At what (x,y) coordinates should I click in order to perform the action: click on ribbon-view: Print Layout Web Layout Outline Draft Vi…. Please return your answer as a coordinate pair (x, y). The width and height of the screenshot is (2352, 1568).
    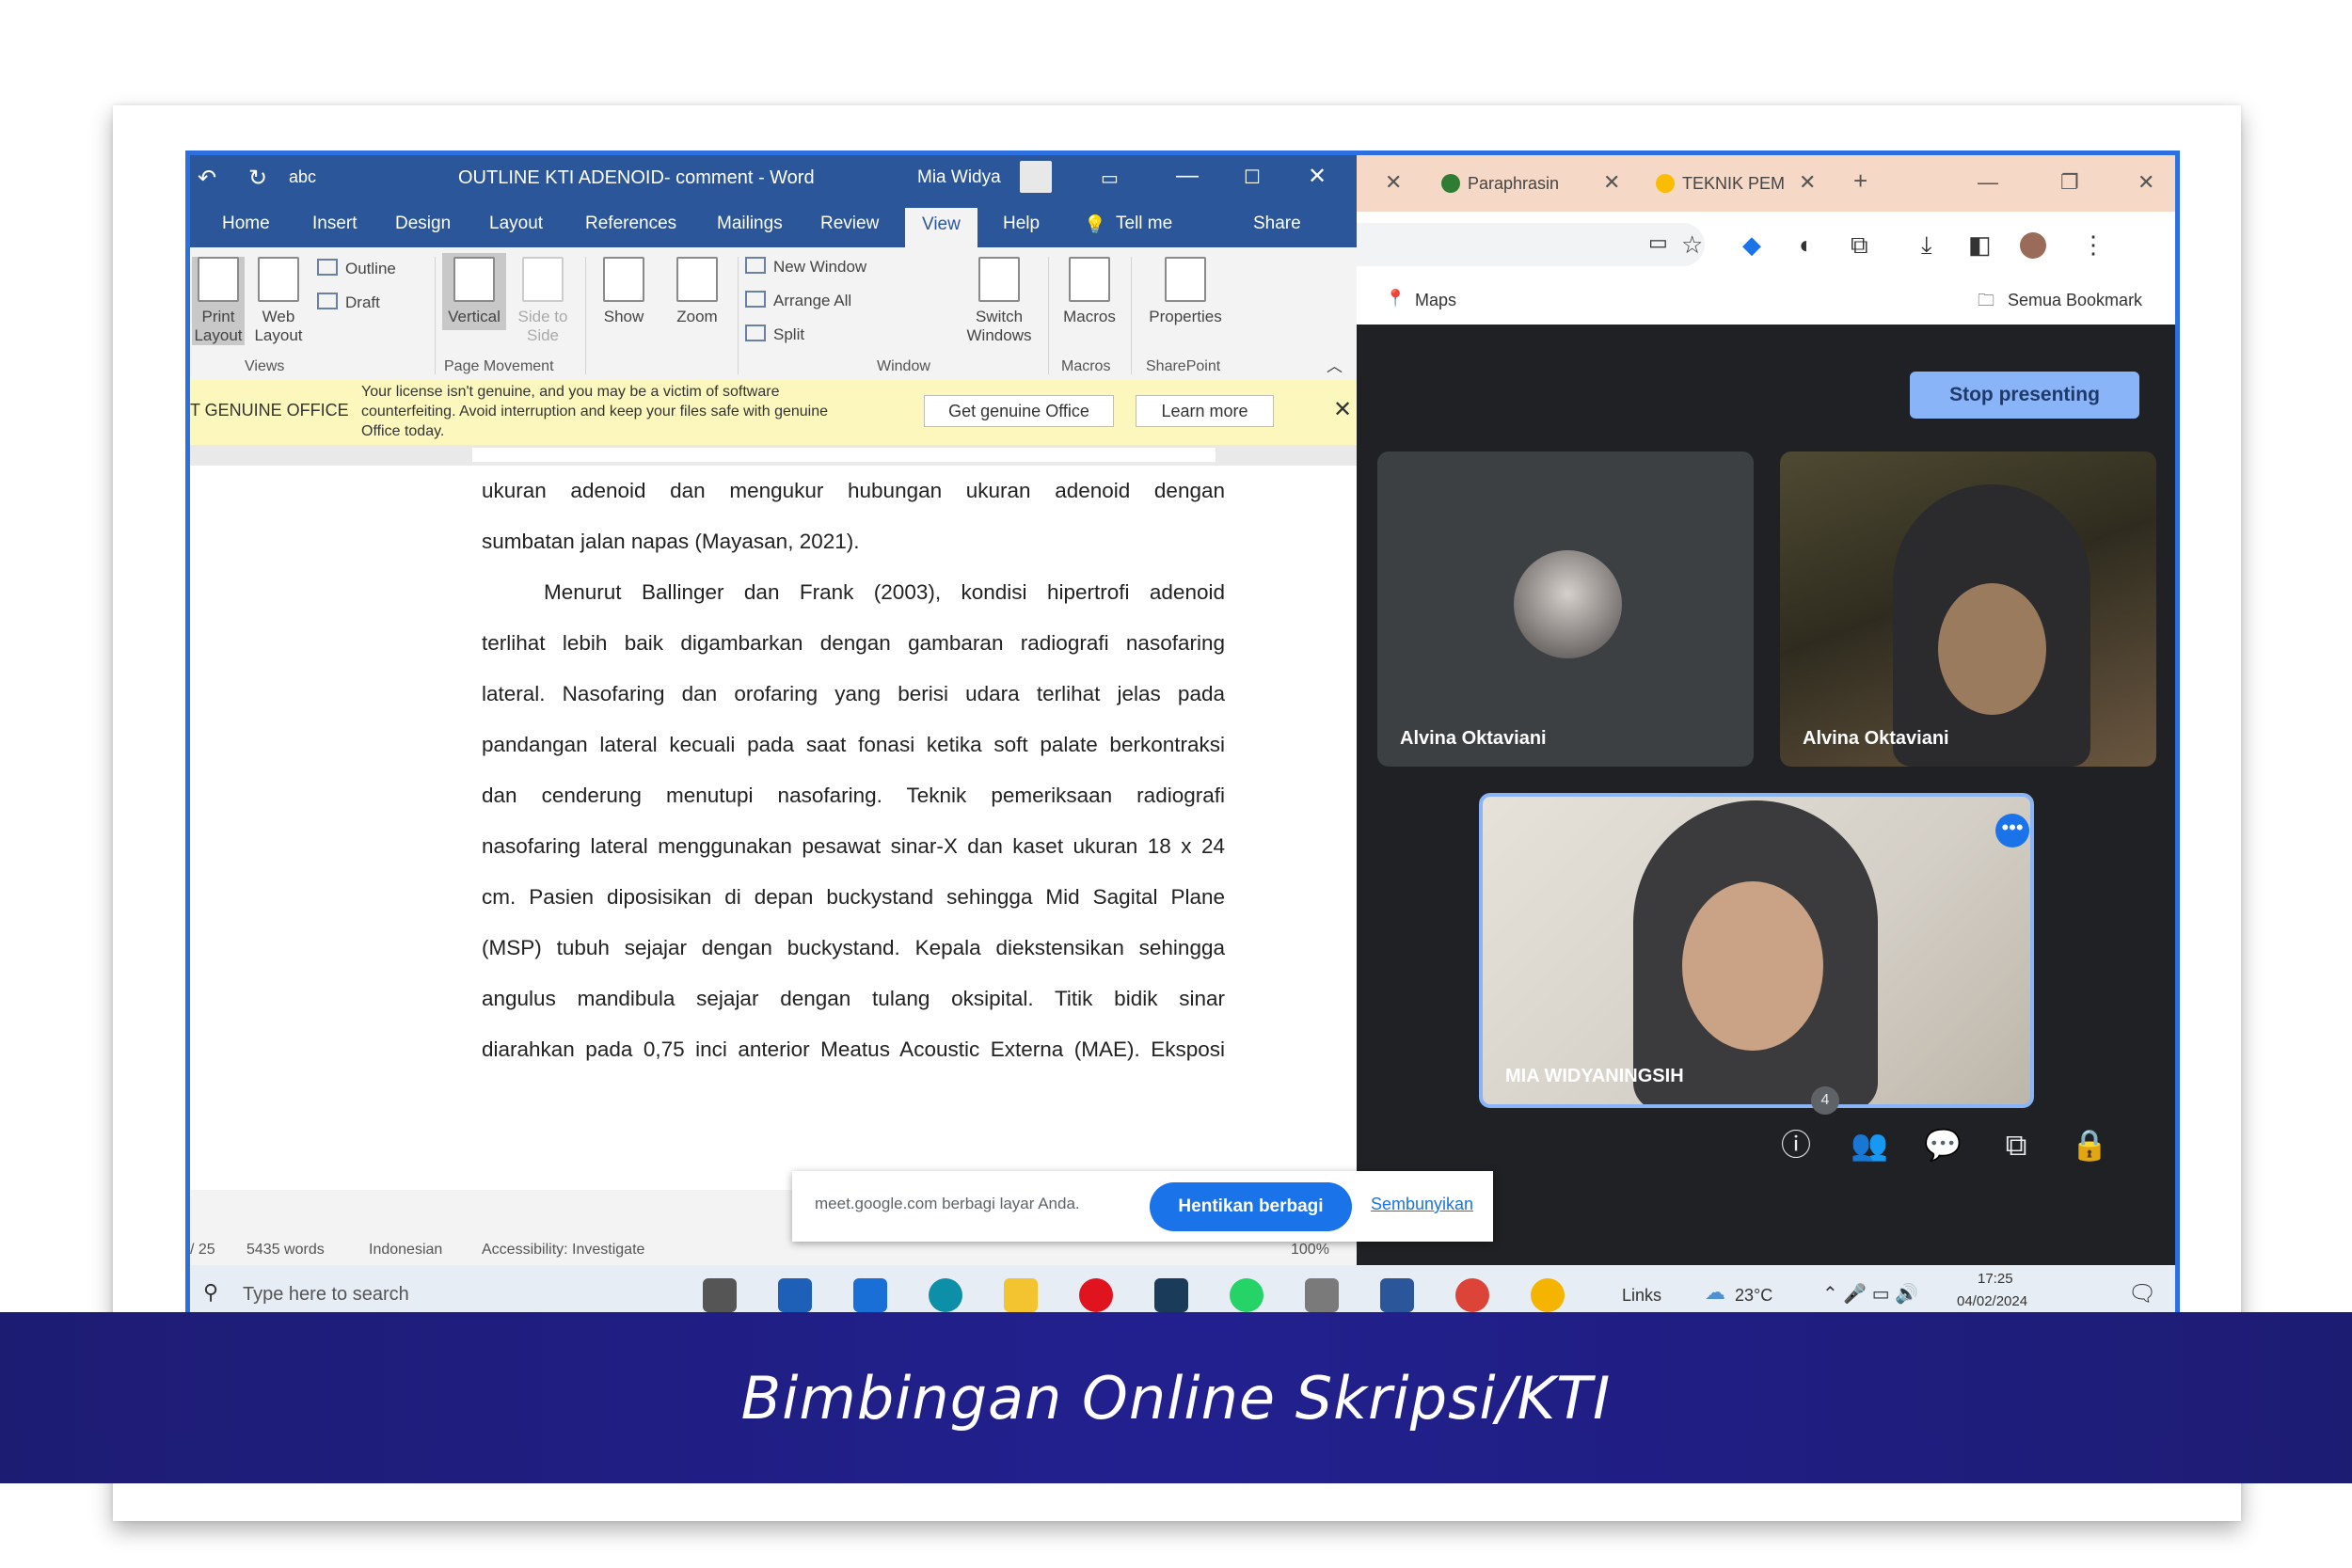
    Looking at the image, I should click on (773, 313).